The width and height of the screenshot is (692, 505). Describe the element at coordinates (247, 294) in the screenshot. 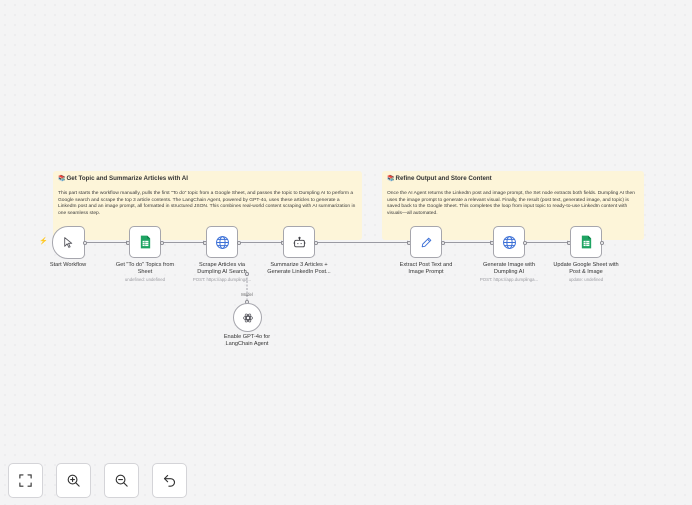

I see `model-port-label: Model` at that location.